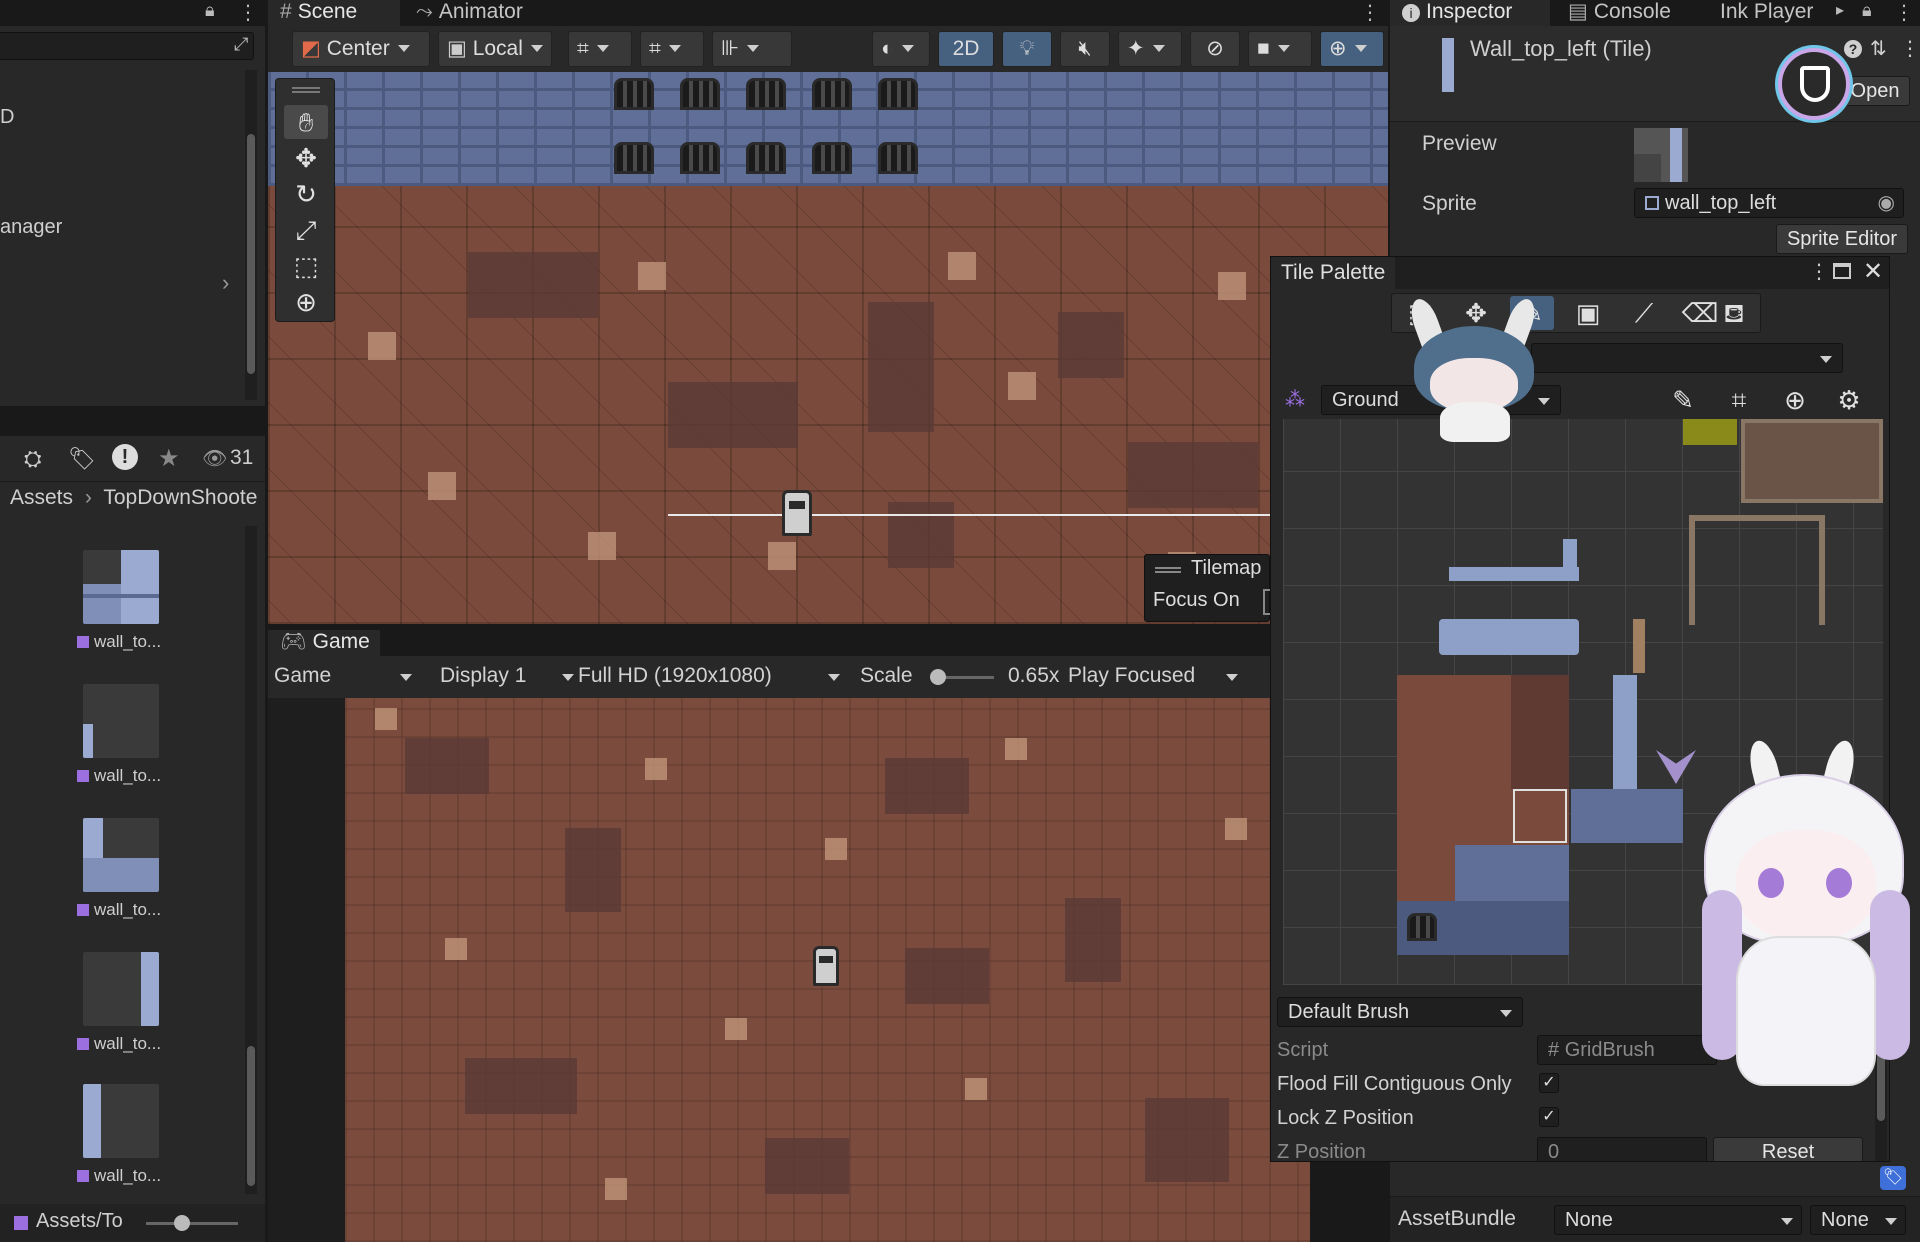 The height and width of the screenshot is (1242, 1920). I want to click on tab-animator: ⤳ Animator, so click(479, 13).